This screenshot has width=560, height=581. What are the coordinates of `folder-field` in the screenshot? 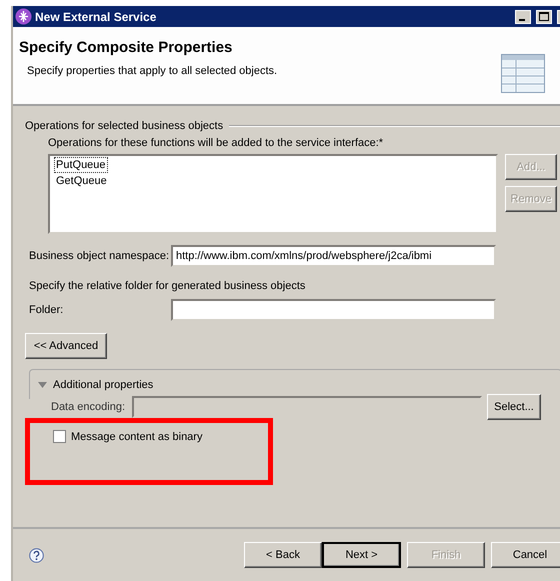 It's located at (333, 310).